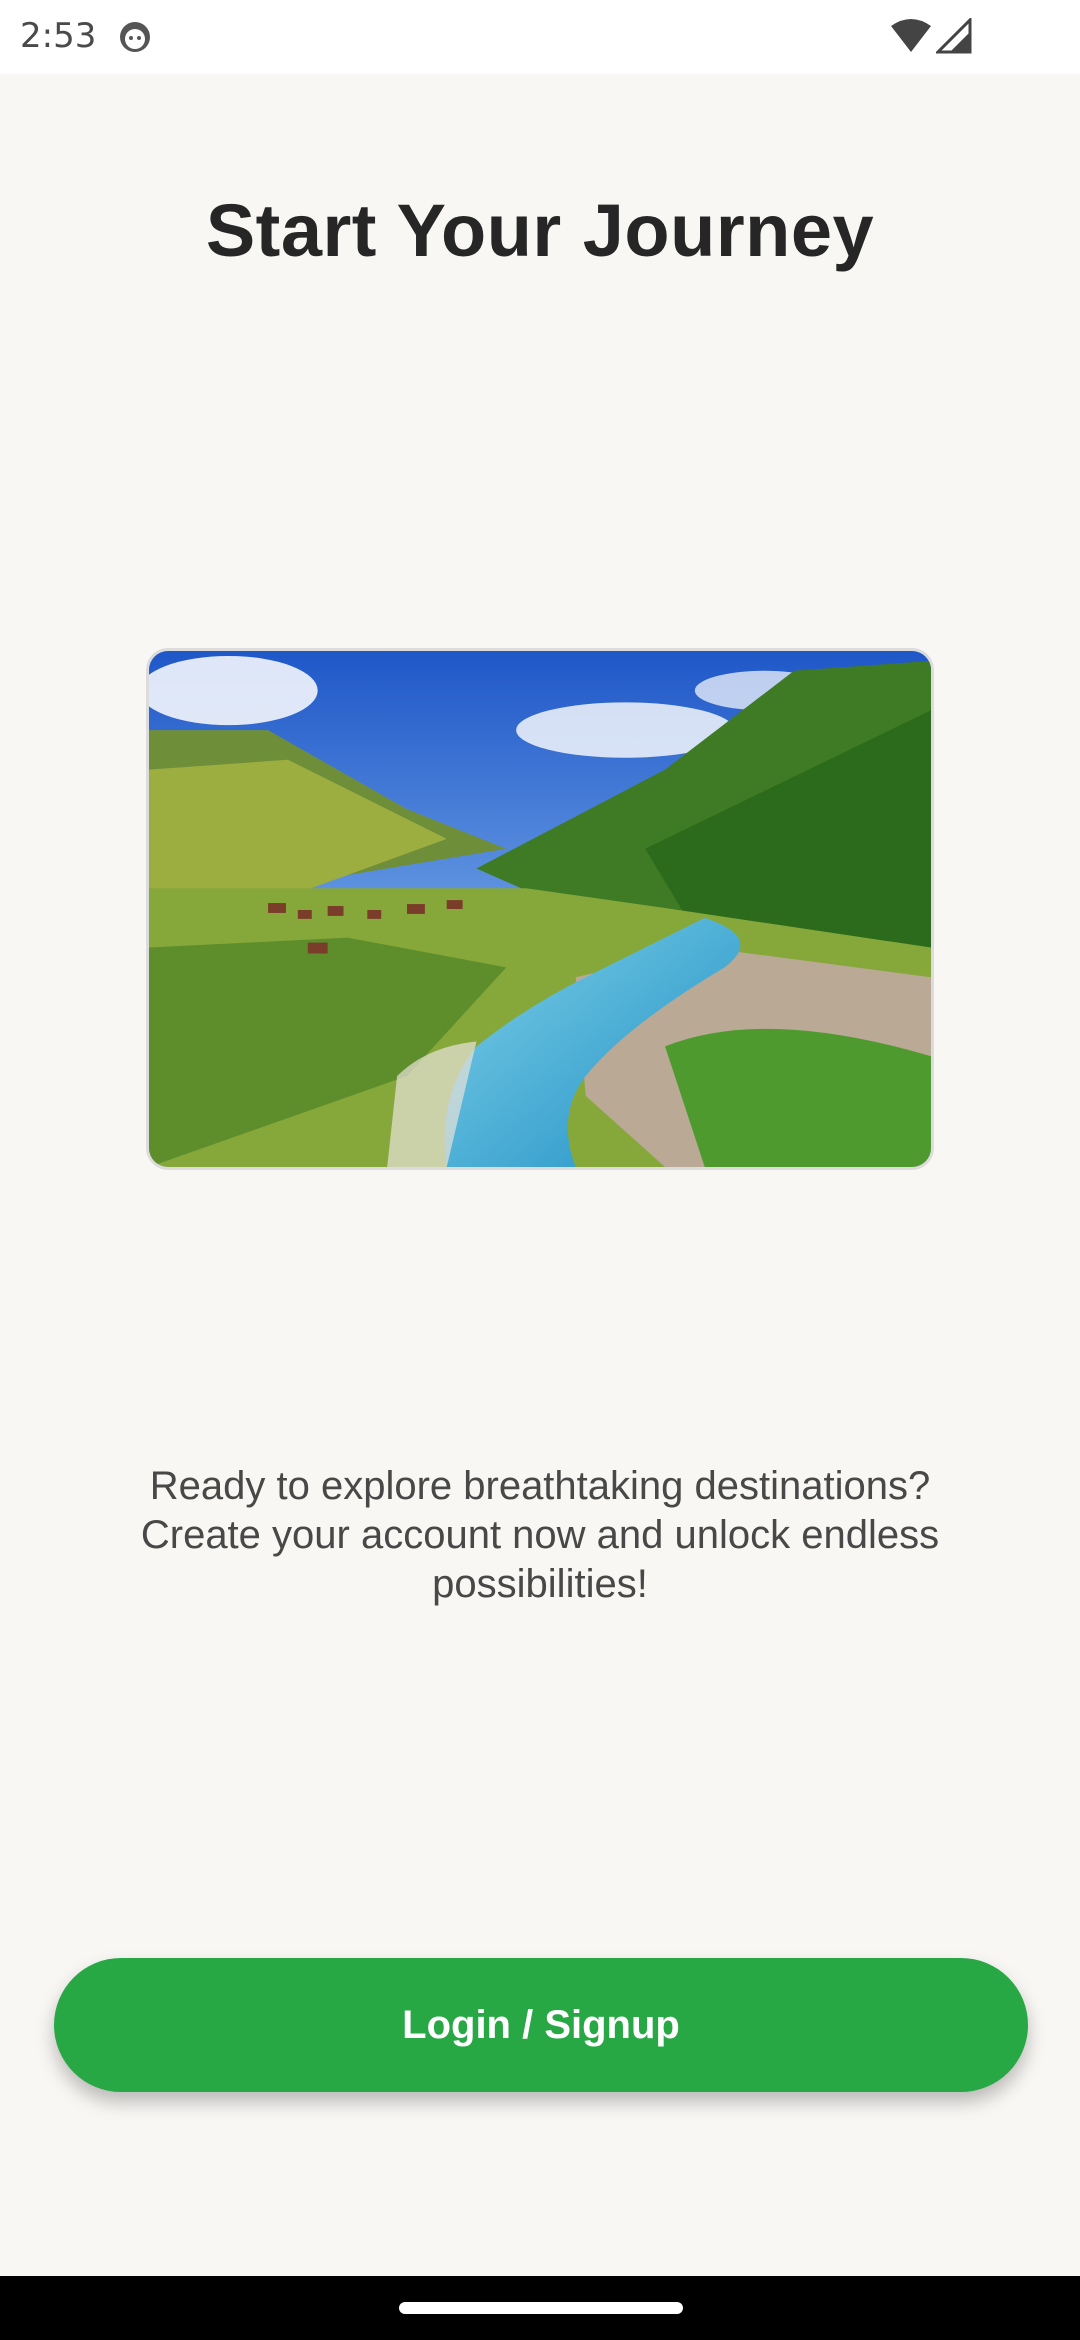 This screenshot has width=1080, height=2340. I want to click on login-signup-label: Login / Signup, so click(541, 2024).